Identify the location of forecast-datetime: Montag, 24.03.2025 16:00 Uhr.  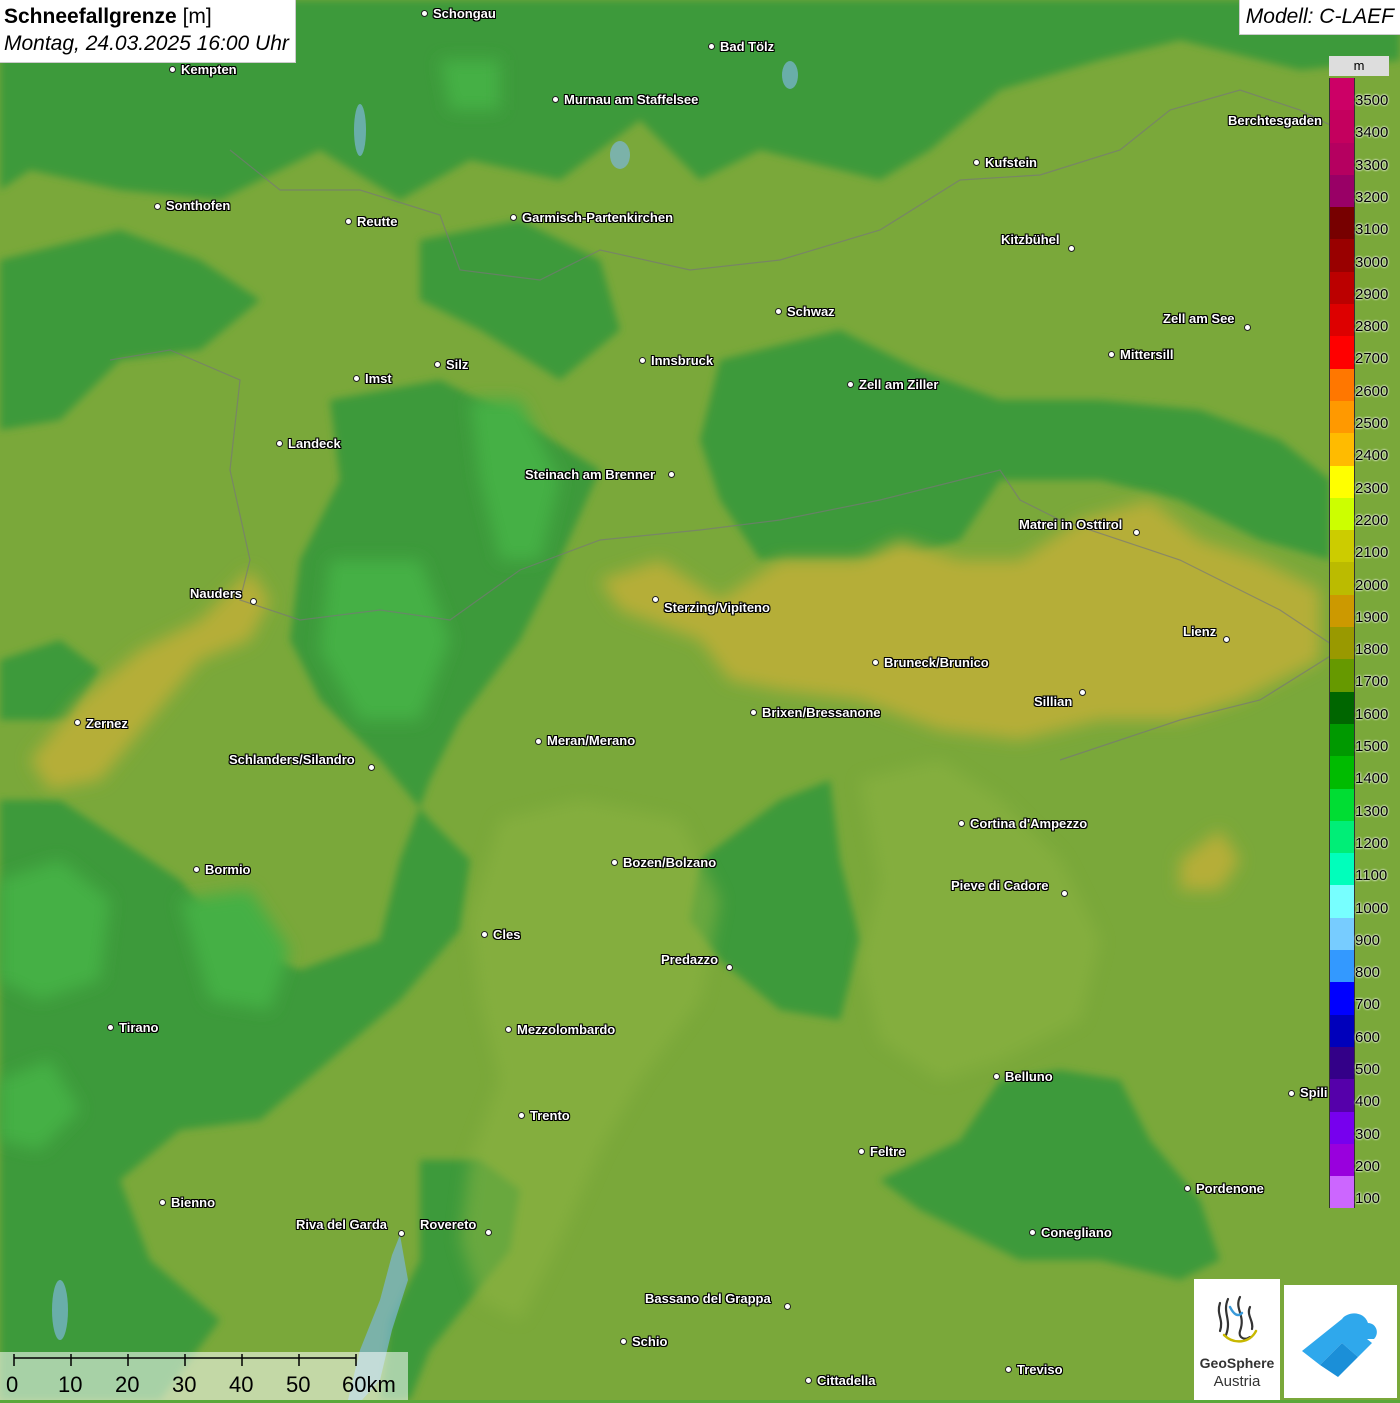
(146, 43).